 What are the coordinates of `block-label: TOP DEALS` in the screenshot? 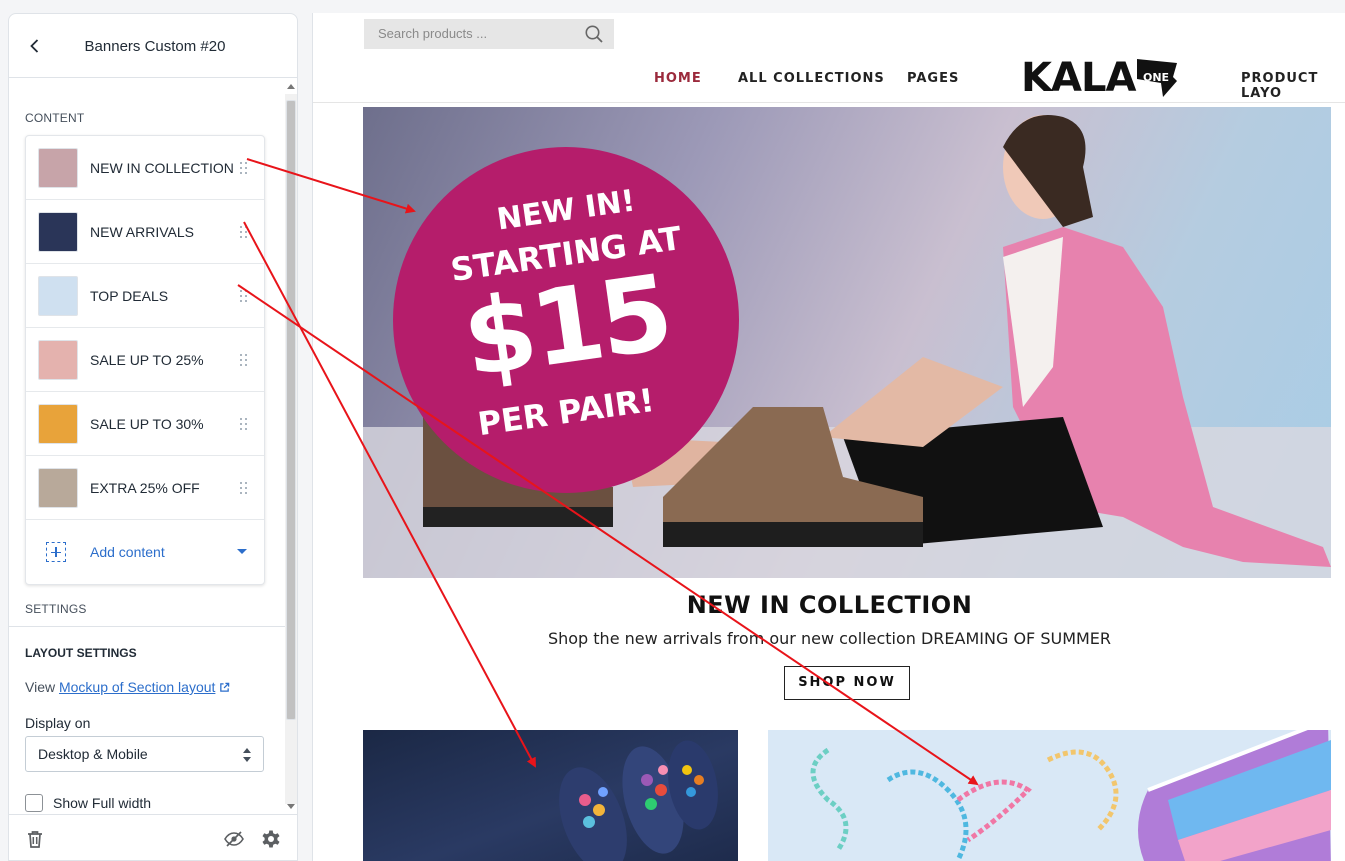 It's located at (129, 295).